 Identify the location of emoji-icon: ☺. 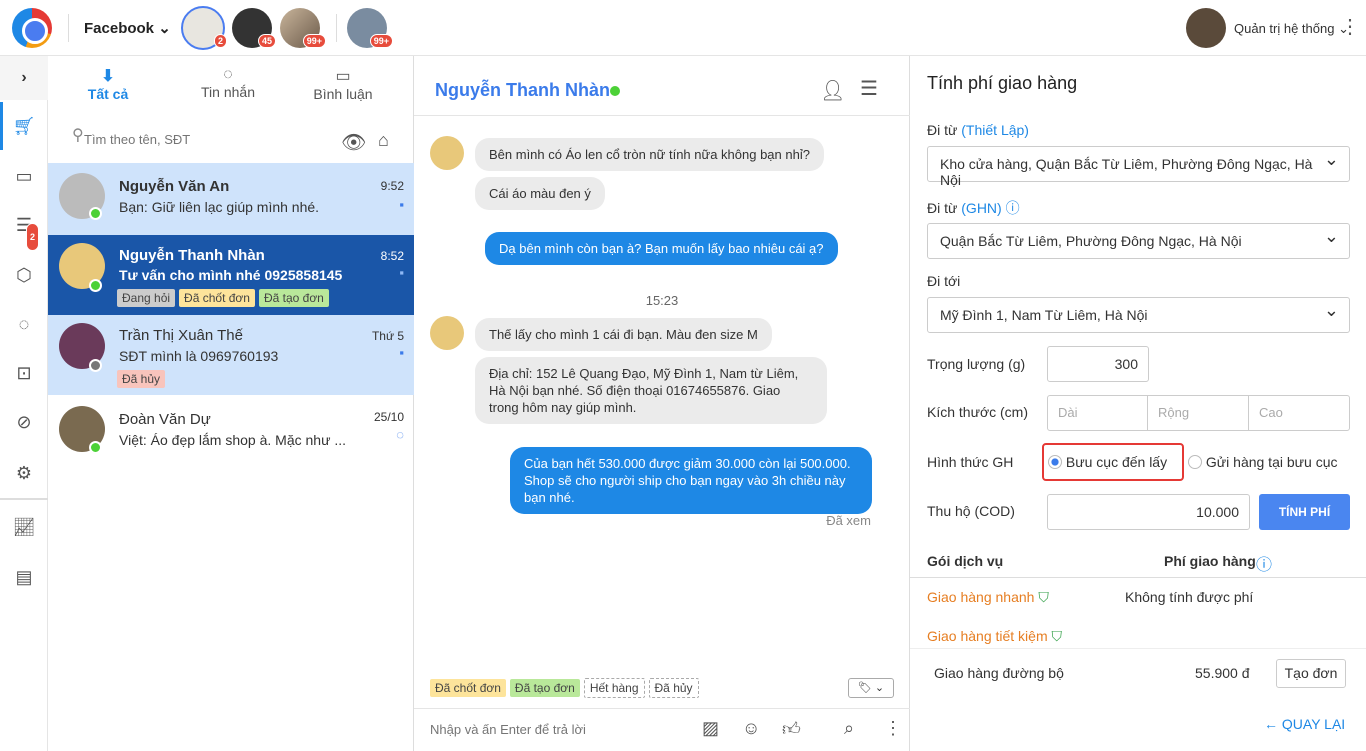
(751, 728).